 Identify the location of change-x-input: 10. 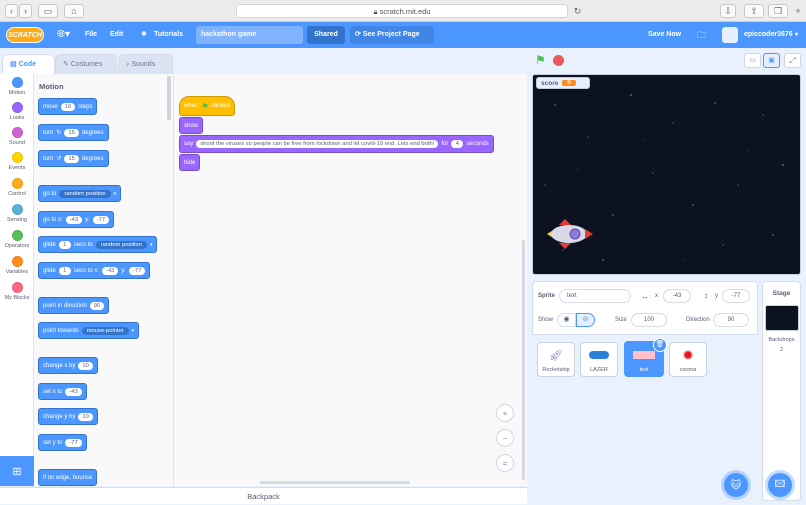
(85, 365).